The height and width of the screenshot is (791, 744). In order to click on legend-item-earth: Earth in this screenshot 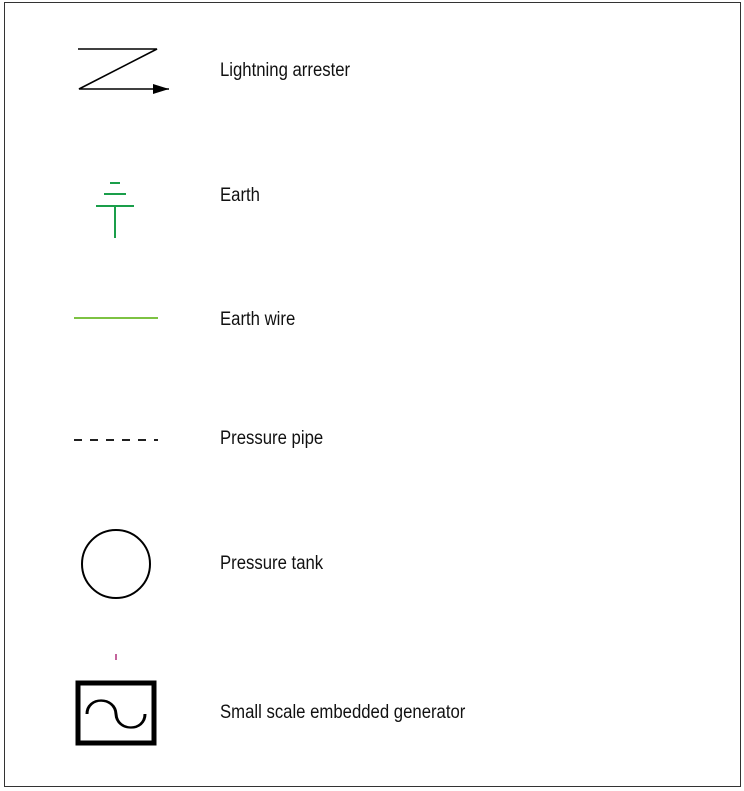, I will do `click(372, 207)`.